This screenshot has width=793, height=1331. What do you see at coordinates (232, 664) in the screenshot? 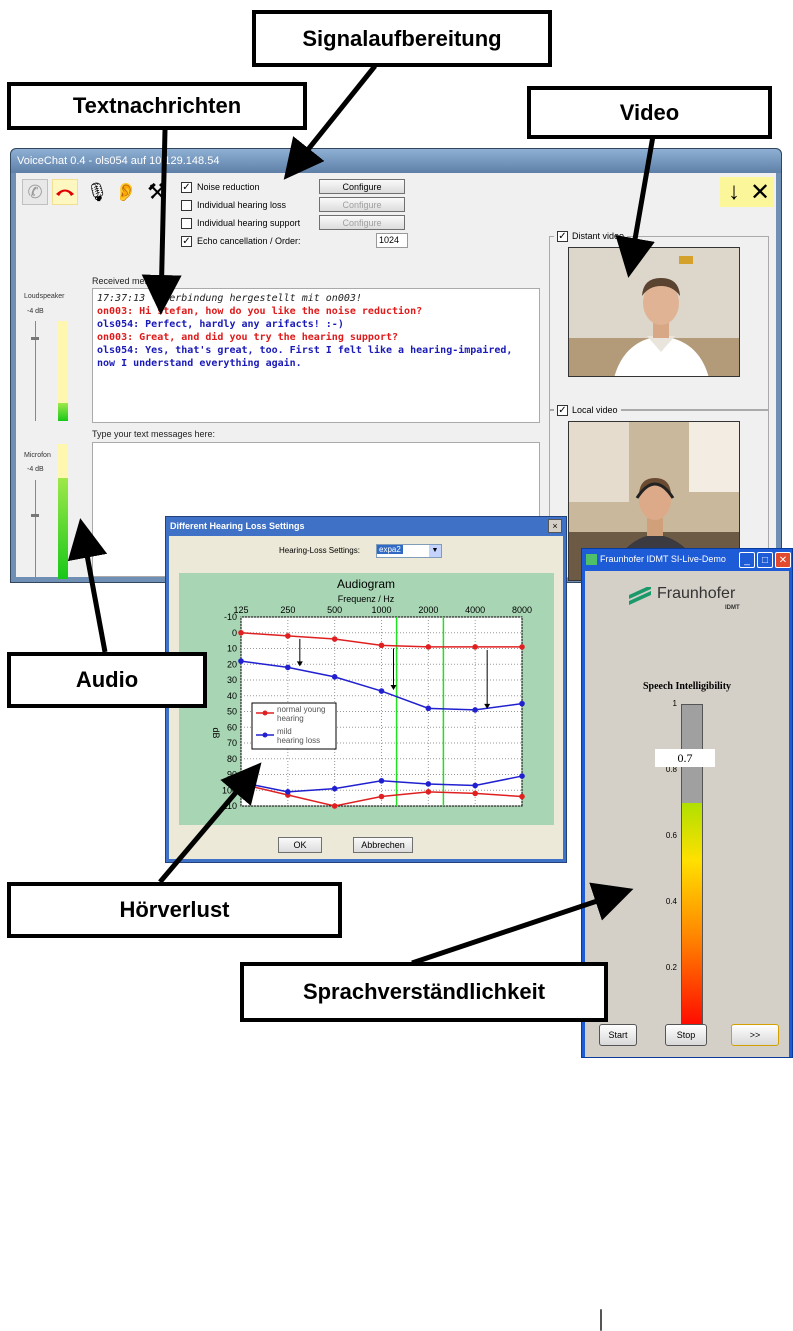
I see `y-tick-label: 20` at bounding box center [232, 664].